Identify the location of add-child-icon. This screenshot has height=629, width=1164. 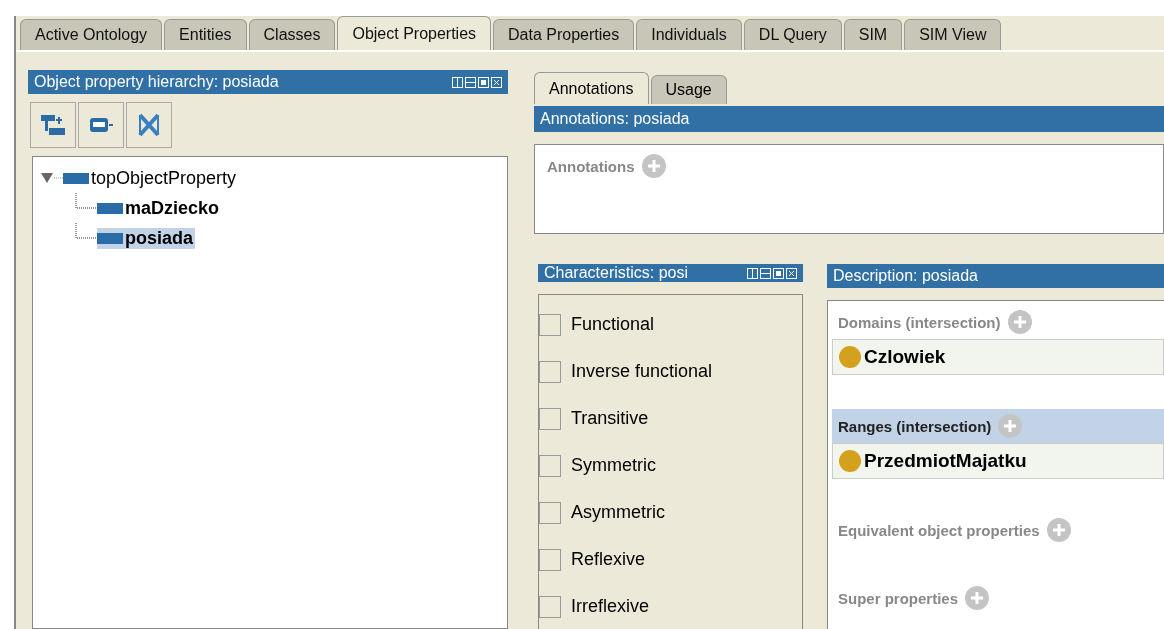
(53, 125).